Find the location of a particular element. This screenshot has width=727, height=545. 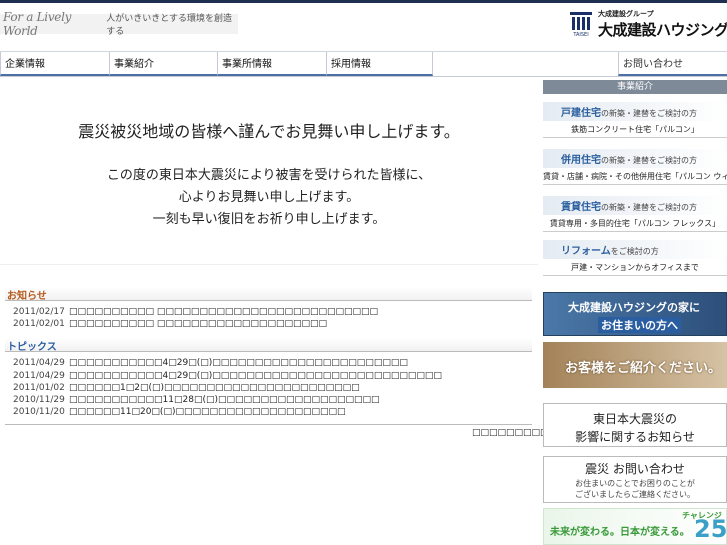

news-date: 2011/02/01 is located at coordinates (39, 324).